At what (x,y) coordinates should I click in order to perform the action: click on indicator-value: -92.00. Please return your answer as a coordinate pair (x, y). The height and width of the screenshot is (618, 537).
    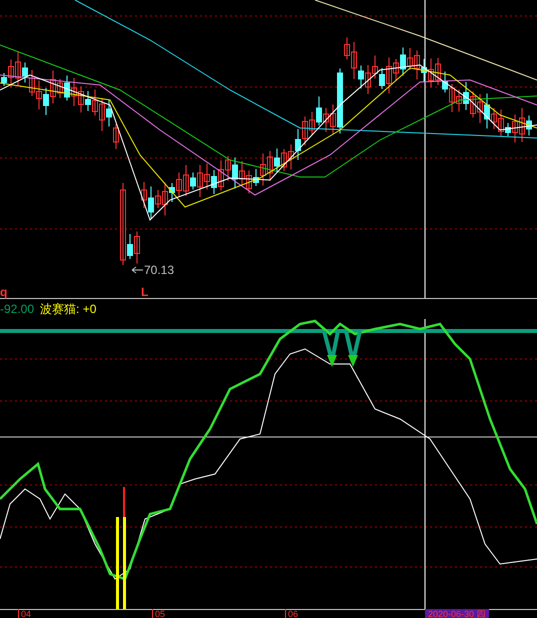
    Looking at the image, I should click on (17, 309).